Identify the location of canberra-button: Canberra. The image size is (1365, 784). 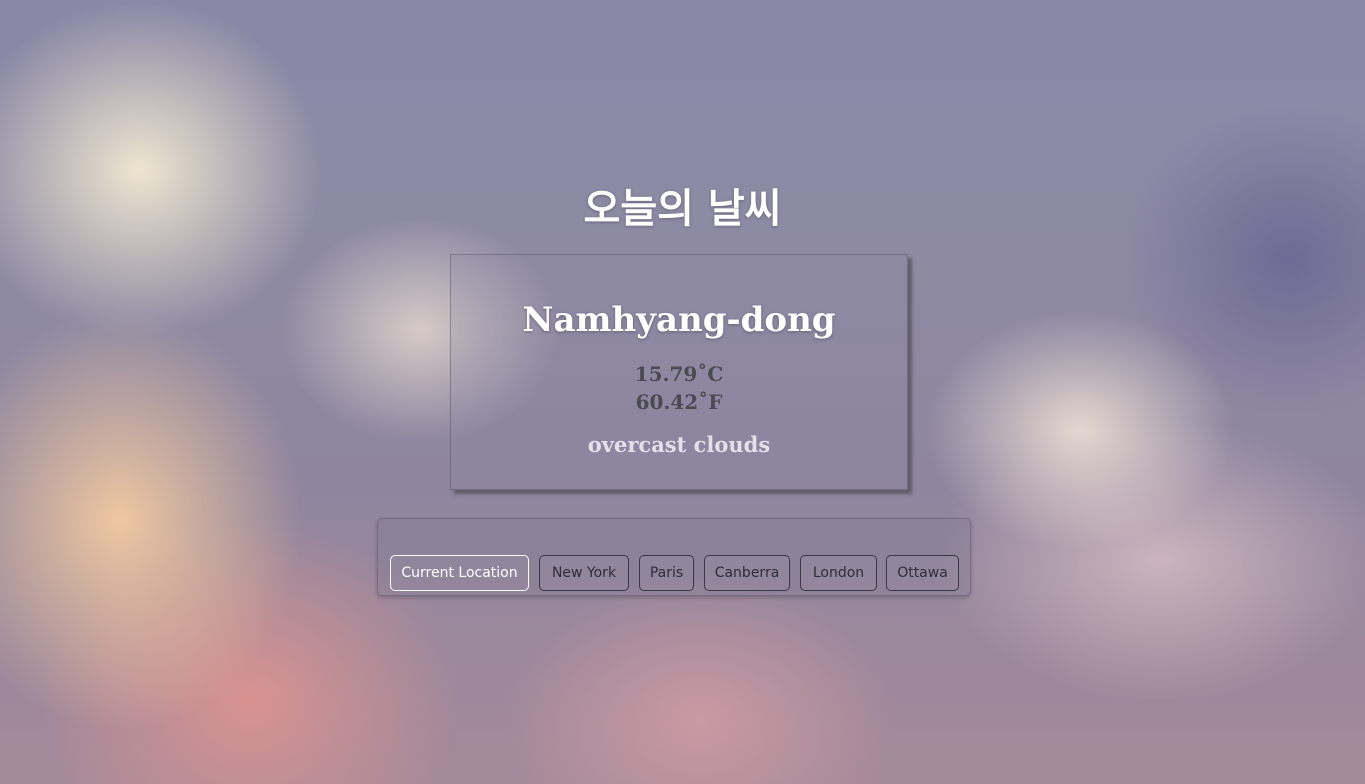
(747, 573).